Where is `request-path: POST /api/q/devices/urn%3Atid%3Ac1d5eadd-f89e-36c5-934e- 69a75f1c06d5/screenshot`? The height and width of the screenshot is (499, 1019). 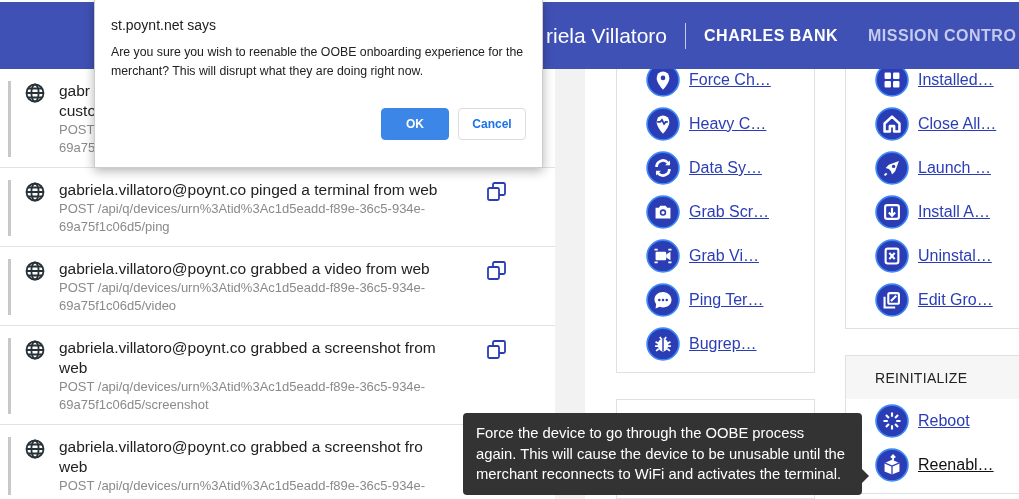 request-path: POST /api/q/devices/urn%3Atid%3Ac1d5eadd-f89e-36c5-934e- 69a75f1c06d5/screenshot is located at coordinates (242, 396).